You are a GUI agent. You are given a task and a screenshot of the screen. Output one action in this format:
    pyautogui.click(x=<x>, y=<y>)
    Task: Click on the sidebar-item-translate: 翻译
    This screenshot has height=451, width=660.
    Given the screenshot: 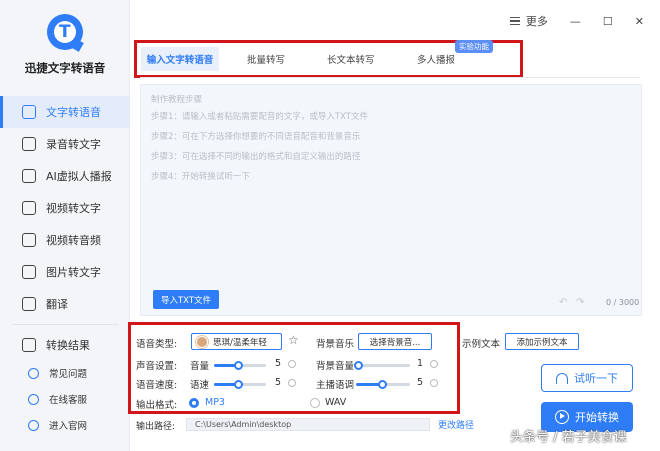 What is the action you would take?
    pyautogui.click(x=65, y=304)
    